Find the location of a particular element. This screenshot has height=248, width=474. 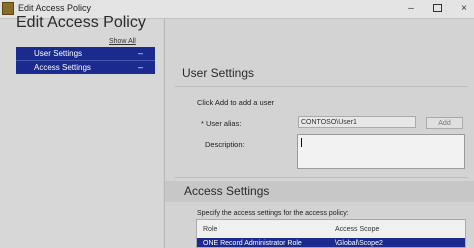

maximize-icon is located at coordinates (437, 8).